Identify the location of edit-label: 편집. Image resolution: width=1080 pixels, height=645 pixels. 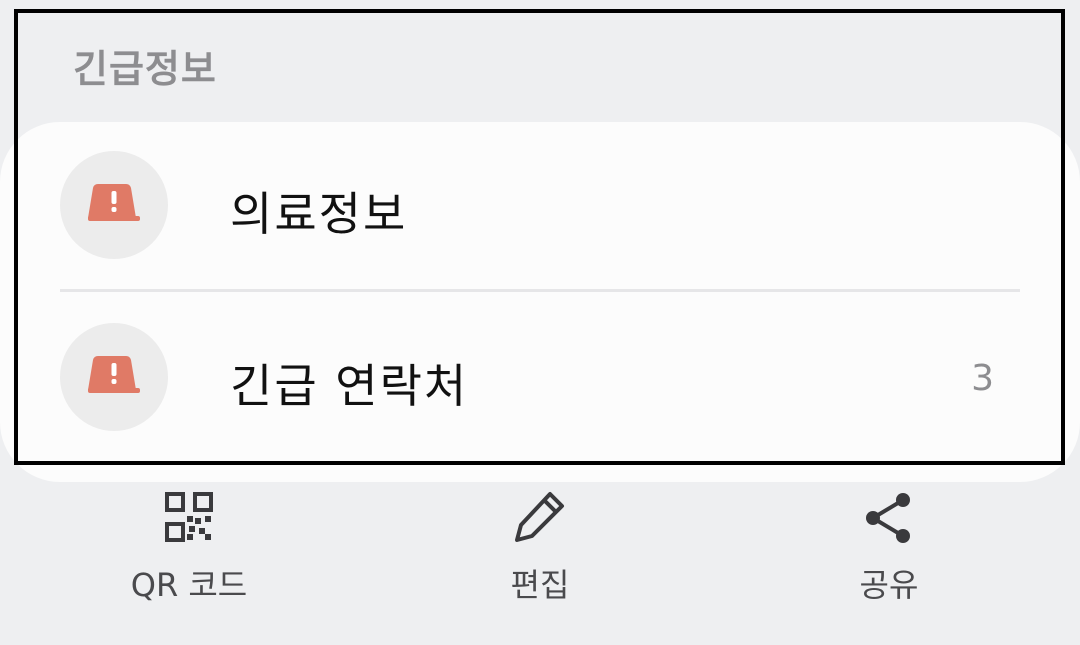
(540, 585).